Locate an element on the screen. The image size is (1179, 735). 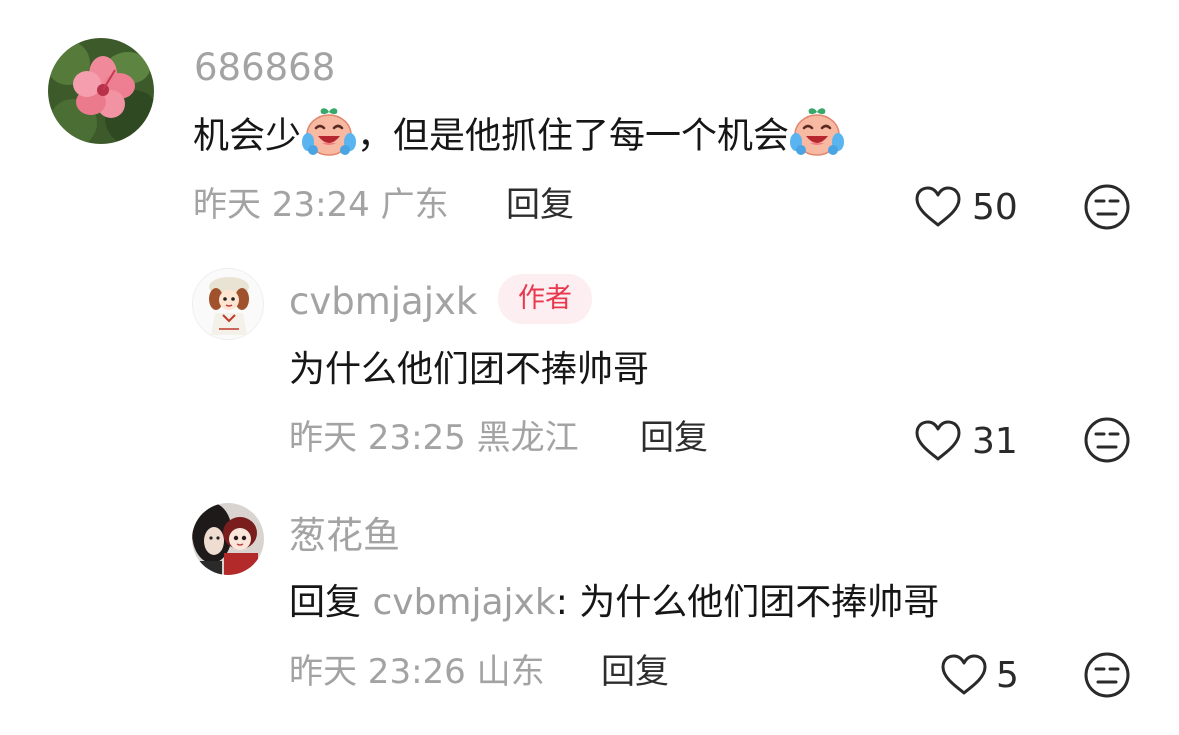
reply-prefix: 回复 is located at coordinates (325, 602).